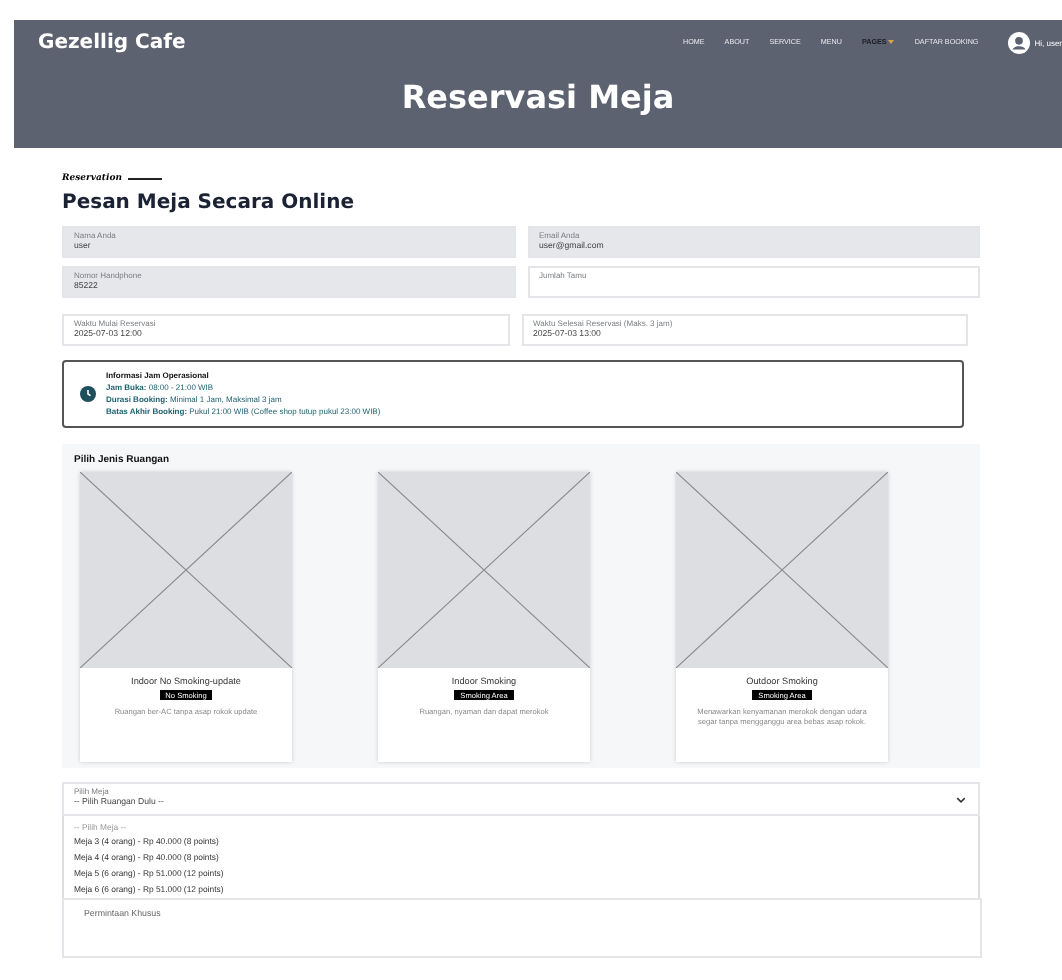  I want to click on clock-icon, so click(88, 394).